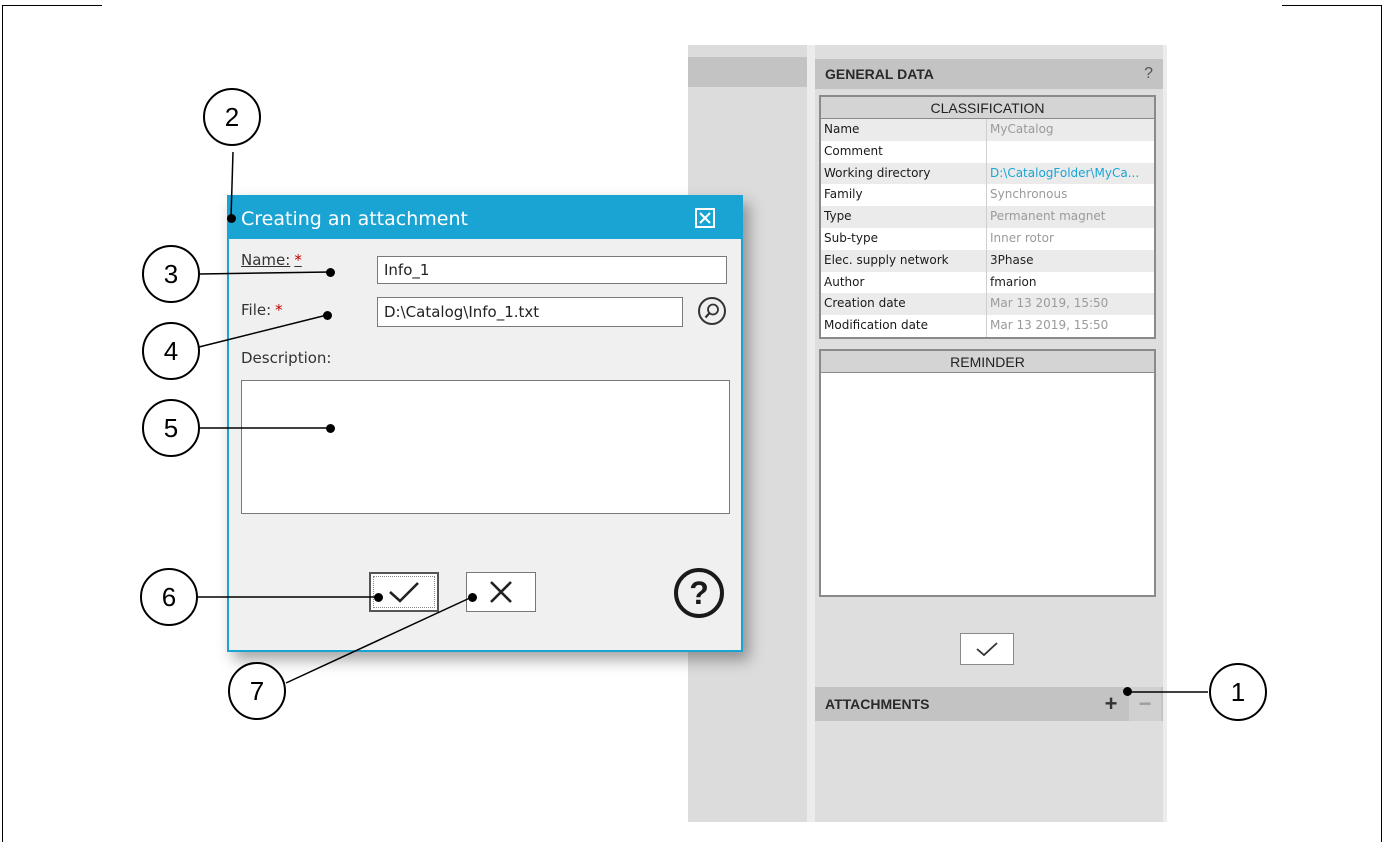 The height and width of the screenshot is (842, 1384). Describe the element at coordinates (266, 260) in the screenshot. I see `name-label-text: Name:` at that location.